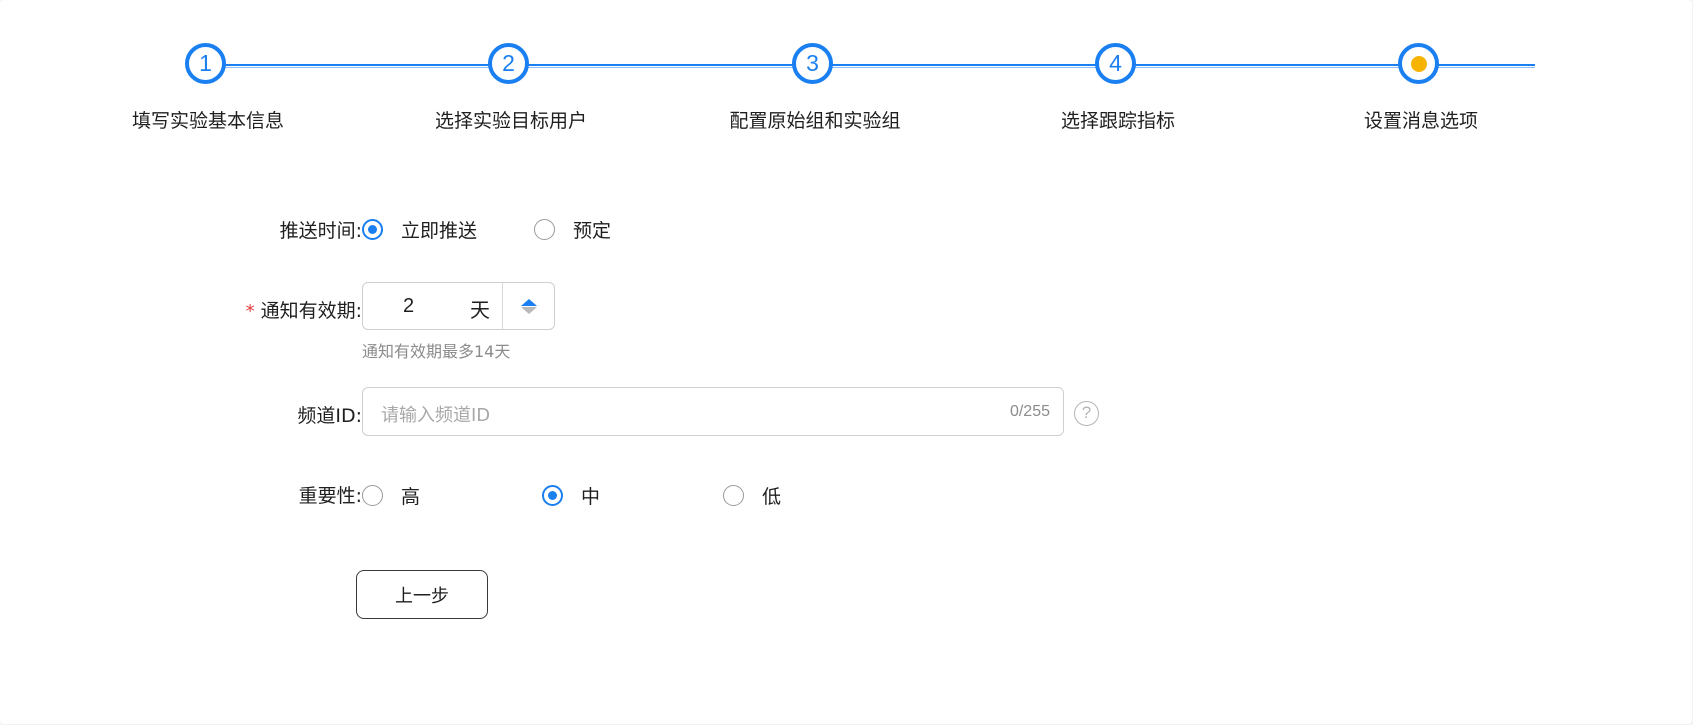 This screenshot has height=725, width=1693. I want to click on radio-importance-low-circle, so click(733, 495).